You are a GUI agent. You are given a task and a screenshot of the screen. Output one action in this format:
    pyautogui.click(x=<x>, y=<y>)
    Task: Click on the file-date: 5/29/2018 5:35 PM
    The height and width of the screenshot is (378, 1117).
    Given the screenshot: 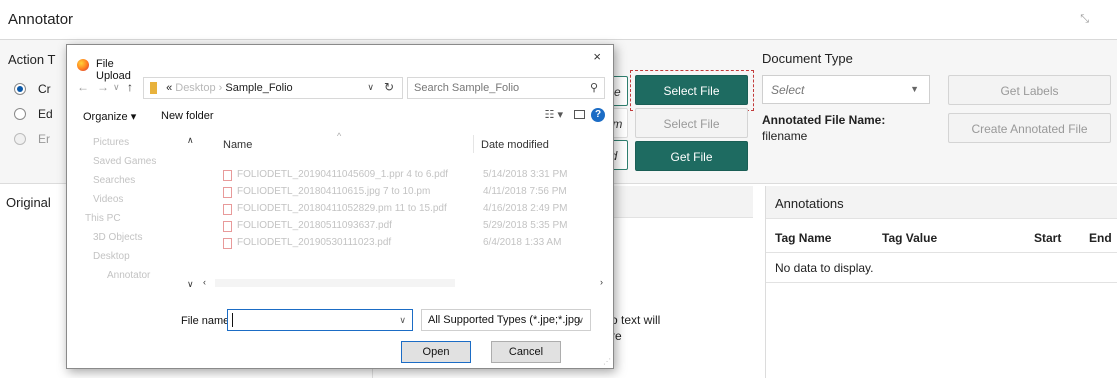 What is the action you would take?
    pyautogui.click(x=525, y=225)
    